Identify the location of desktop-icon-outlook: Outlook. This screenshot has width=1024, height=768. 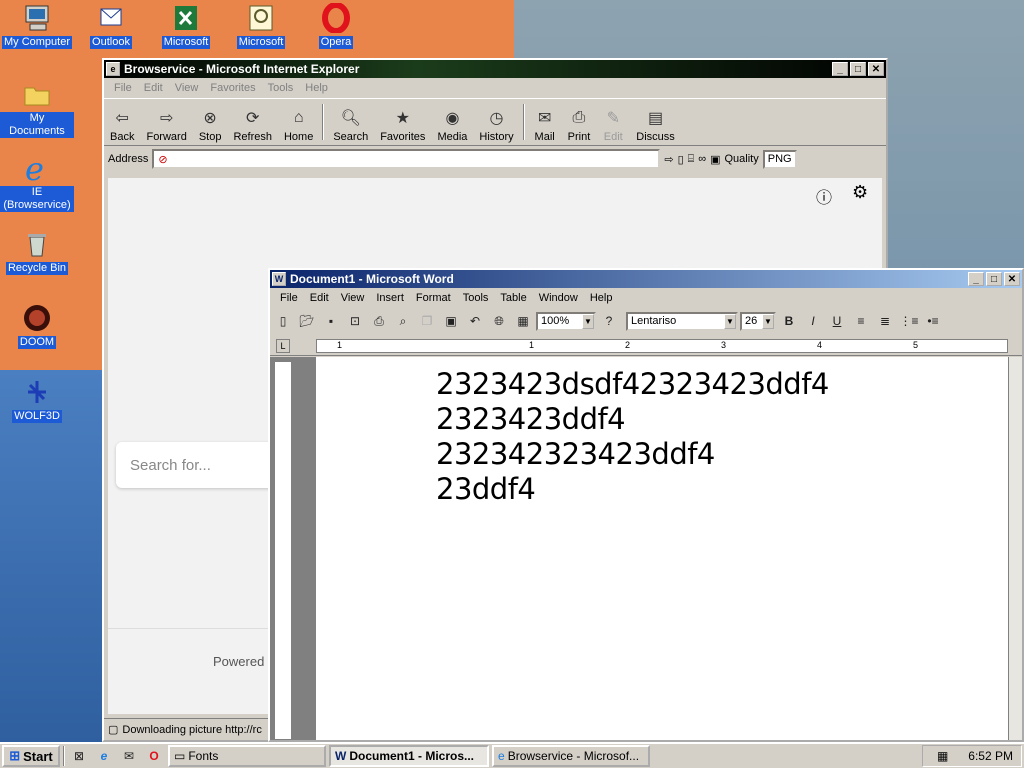
(111, 25).